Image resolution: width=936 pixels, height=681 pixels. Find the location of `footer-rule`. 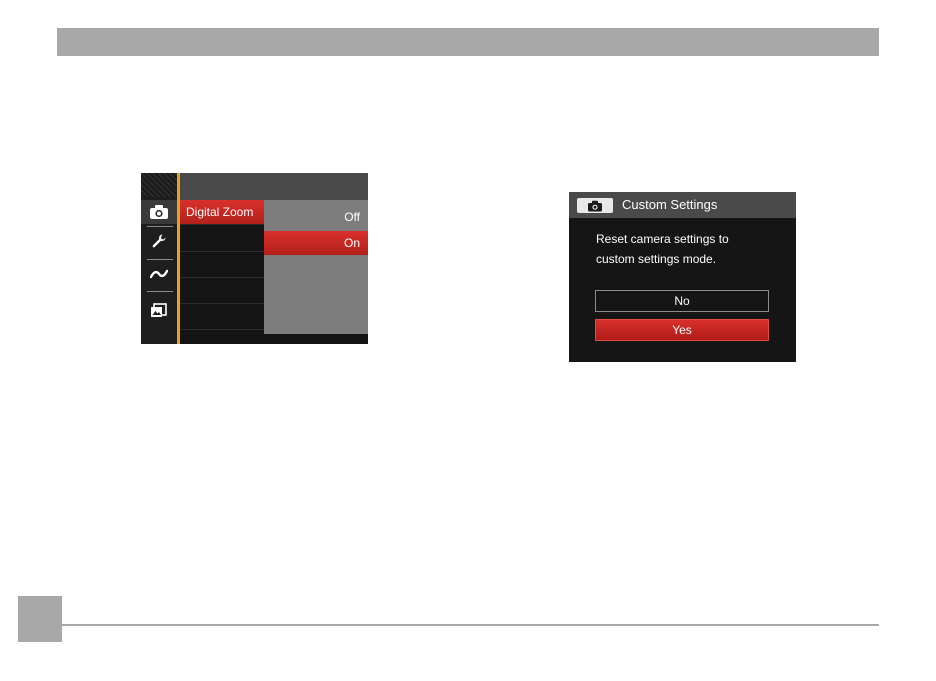

footer-rule is located at coordinates (470, 625).